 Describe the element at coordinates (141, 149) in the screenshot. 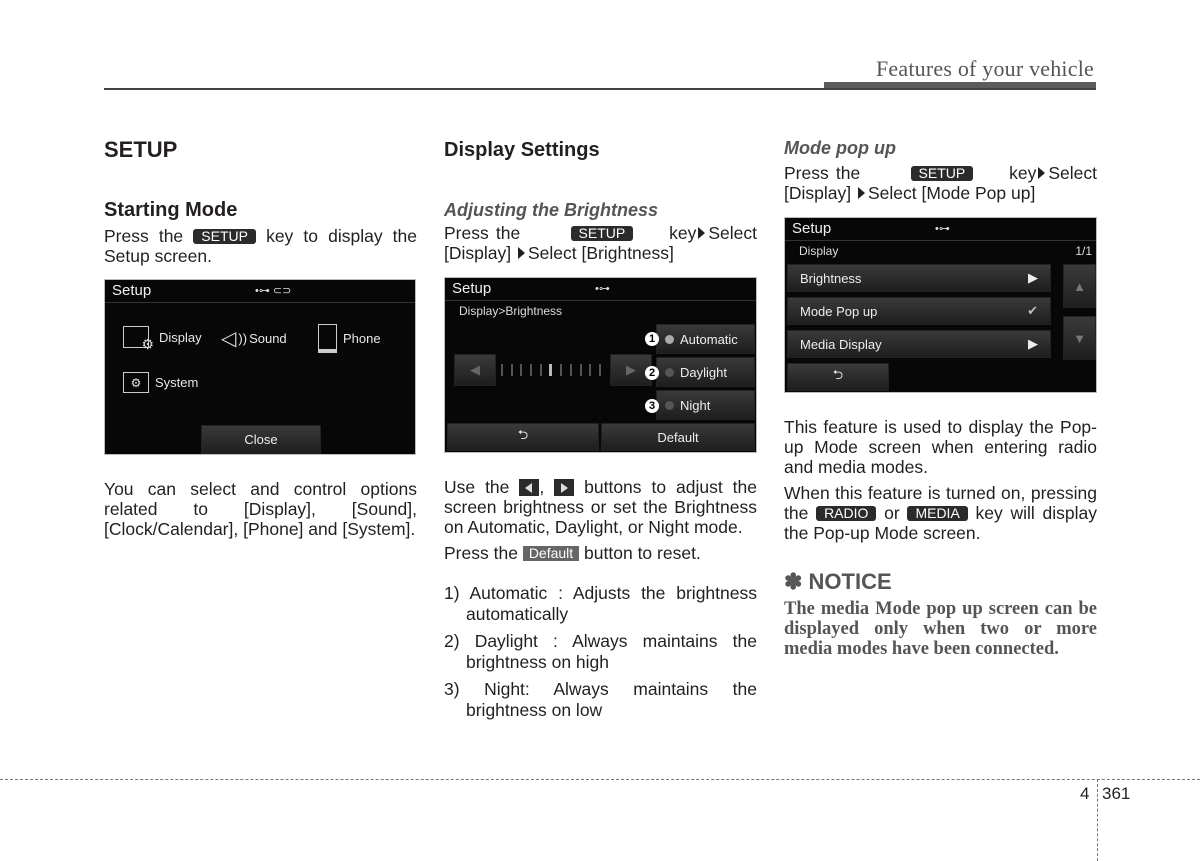

I see `section-heading: SETUP` at that location.